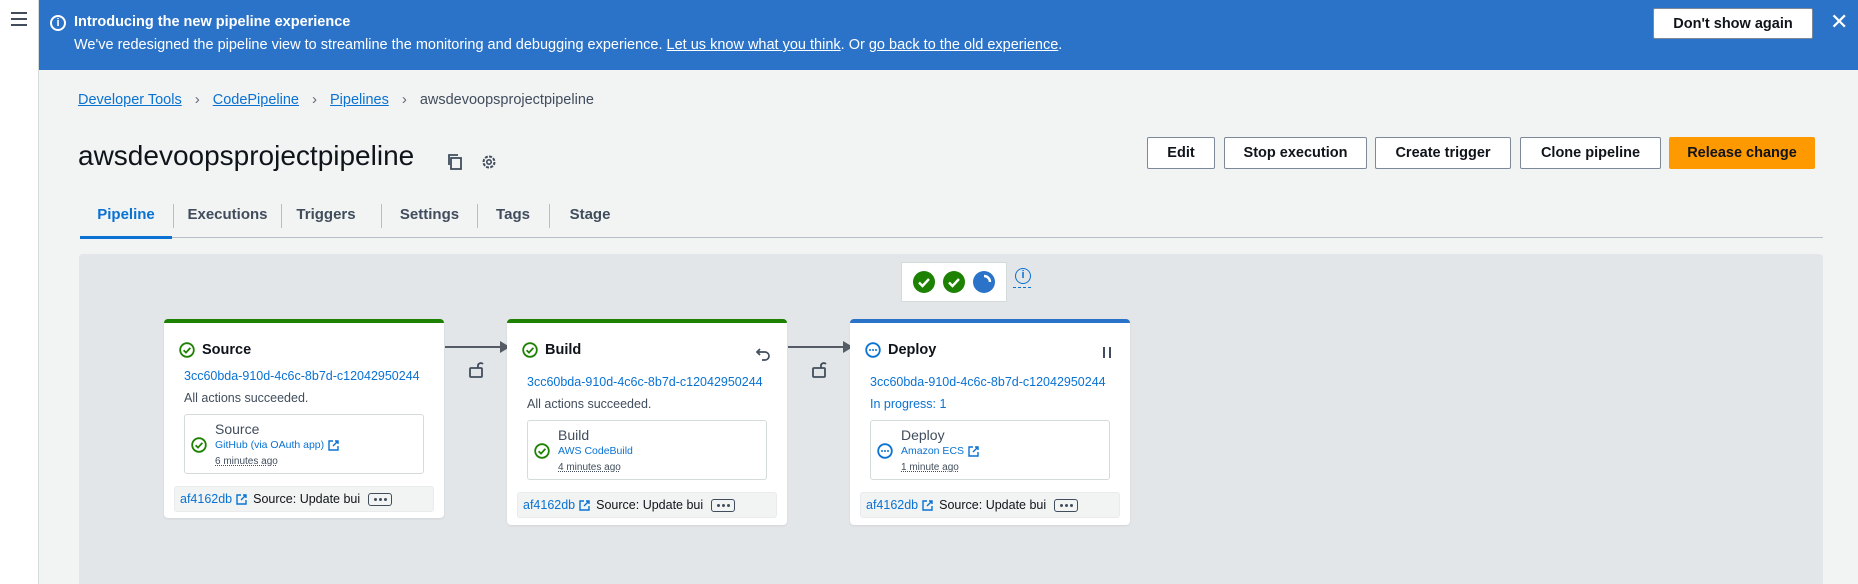 The image size is (1858, 584). What do you see at coordinates (590, 214) in the screenshot?
I see `tab-stage: Stage` at bounding box center [590, 214].